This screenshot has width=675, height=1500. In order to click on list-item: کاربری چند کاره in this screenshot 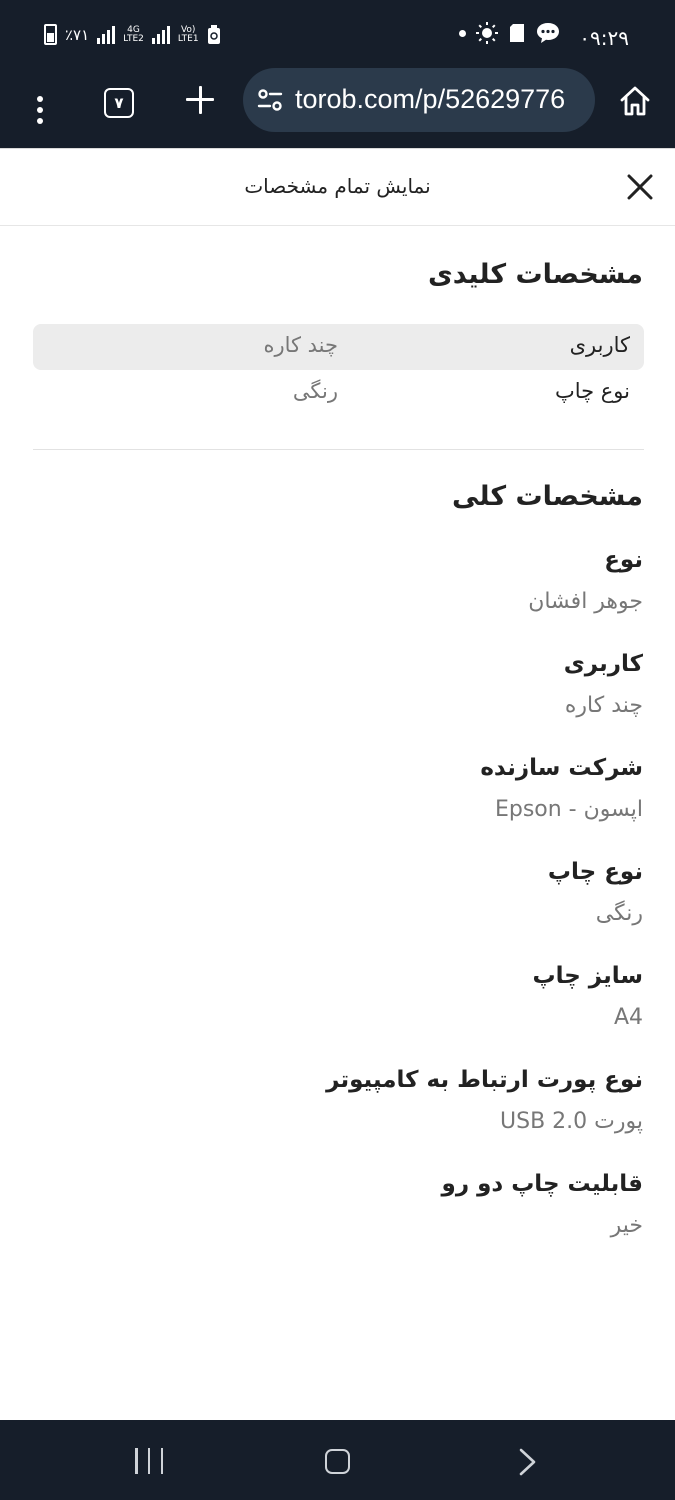, I will do `click(337, 700)`.